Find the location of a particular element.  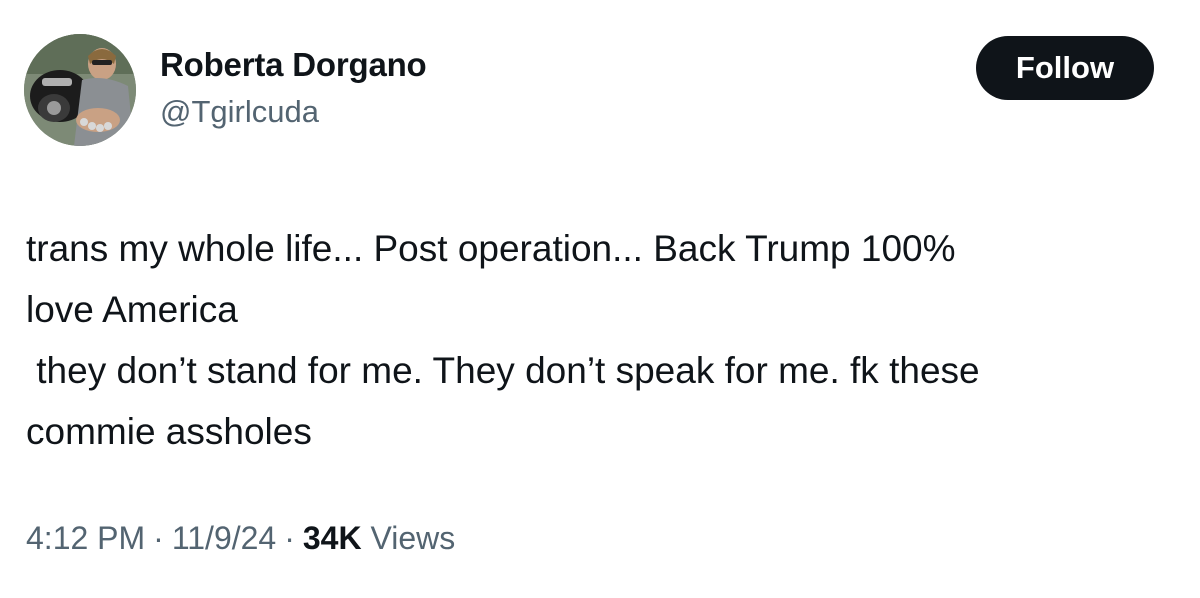

follow-button: Follow is located at coordinates (1065, 68).